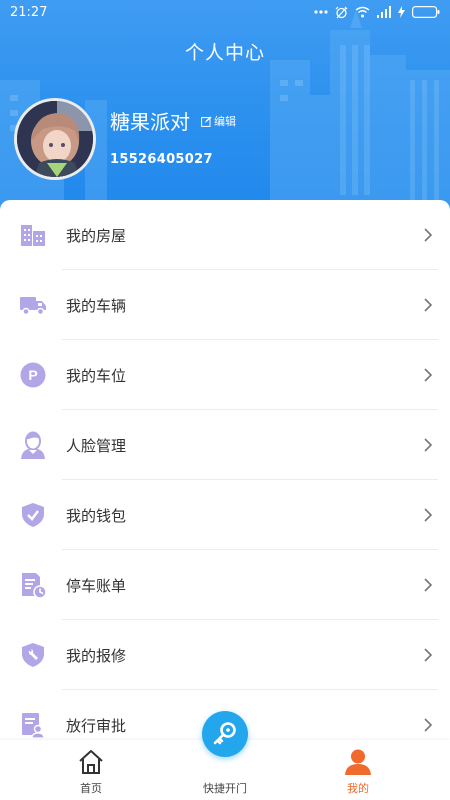 This screenshot has height=800, width=450. Describe the element at coordinates (96, 655) in the screenshot. I see `menu-label: 我的报修` at that location.